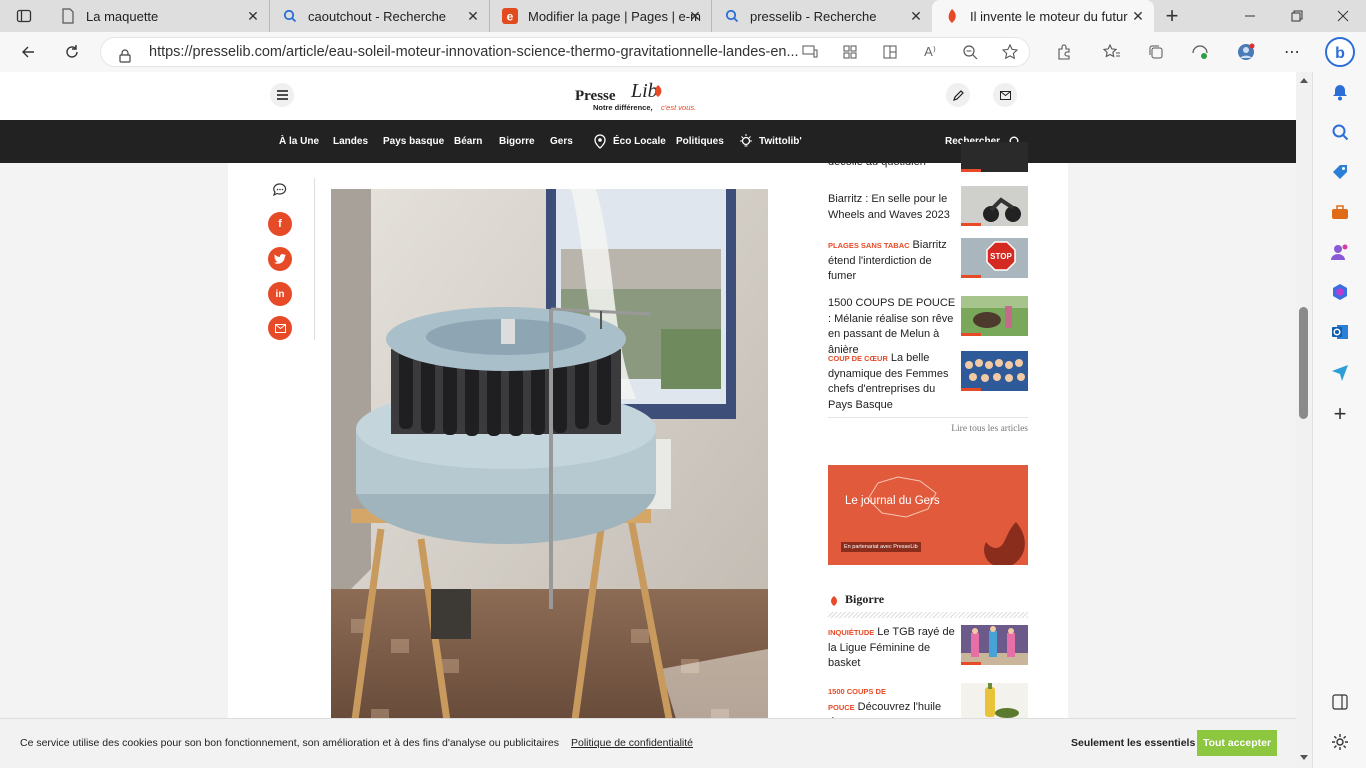 The width and height of the screenshot is (1366, 768). I want to click on edit-button, so click(958, 95).